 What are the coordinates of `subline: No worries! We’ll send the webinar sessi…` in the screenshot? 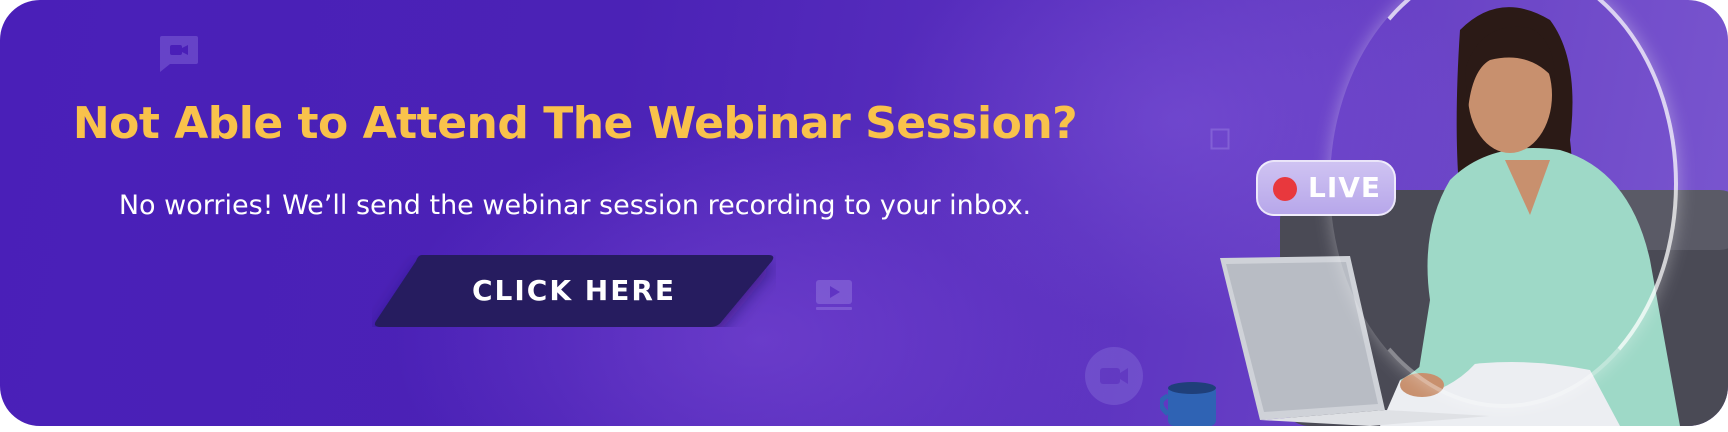 It's located at (575, 205).